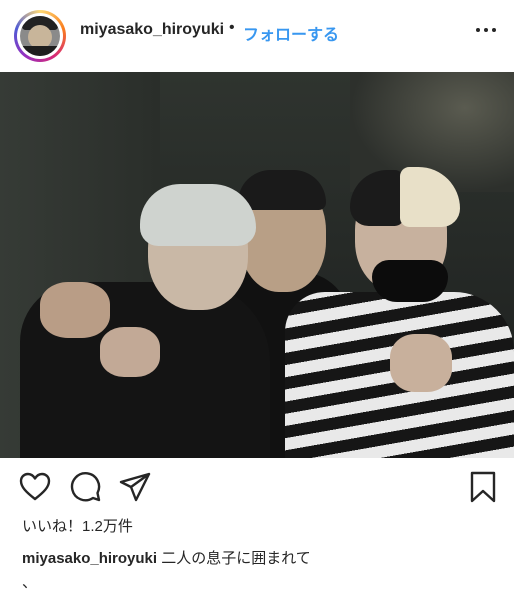 The height and width of the screenshot is (597, 514). I want to click on more-options-icon, so click(486, 30).